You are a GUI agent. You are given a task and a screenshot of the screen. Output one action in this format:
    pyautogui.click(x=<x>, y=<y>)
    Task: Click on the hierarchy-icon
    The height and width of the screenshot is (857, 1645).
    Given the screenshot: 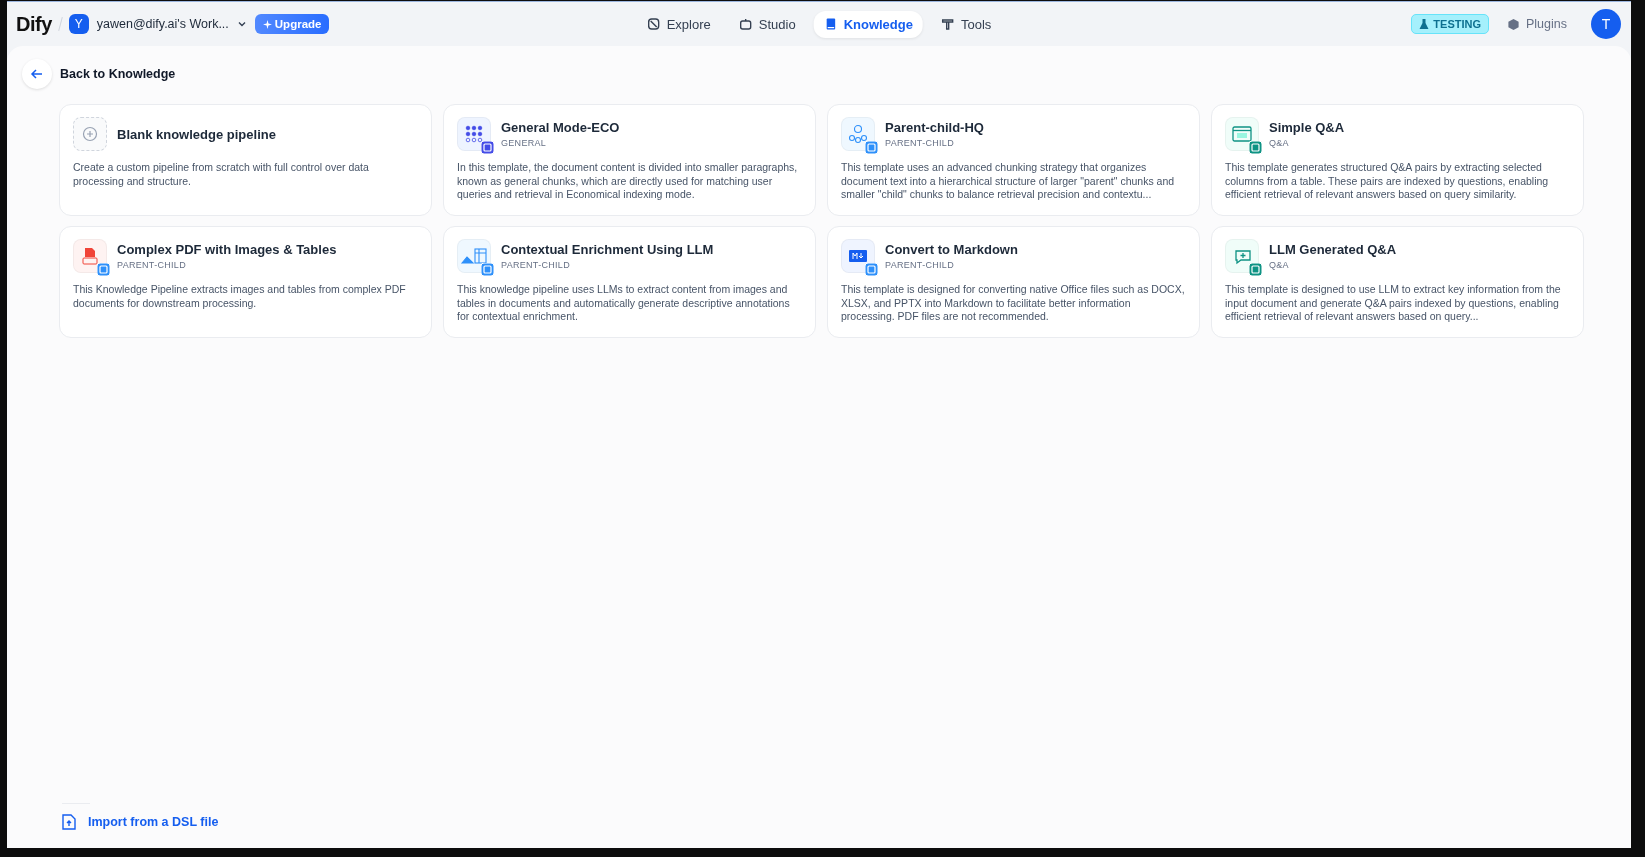 What is the action you would take?
    pyautogui.click(x=858, y=134)
    